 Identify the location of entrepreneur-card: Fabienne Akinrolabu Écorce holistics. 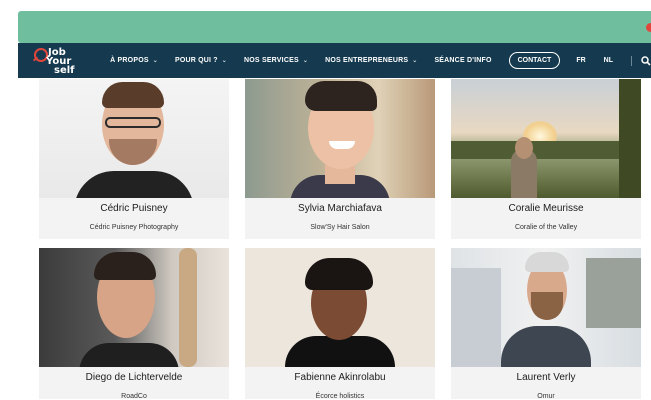
(340, 324).